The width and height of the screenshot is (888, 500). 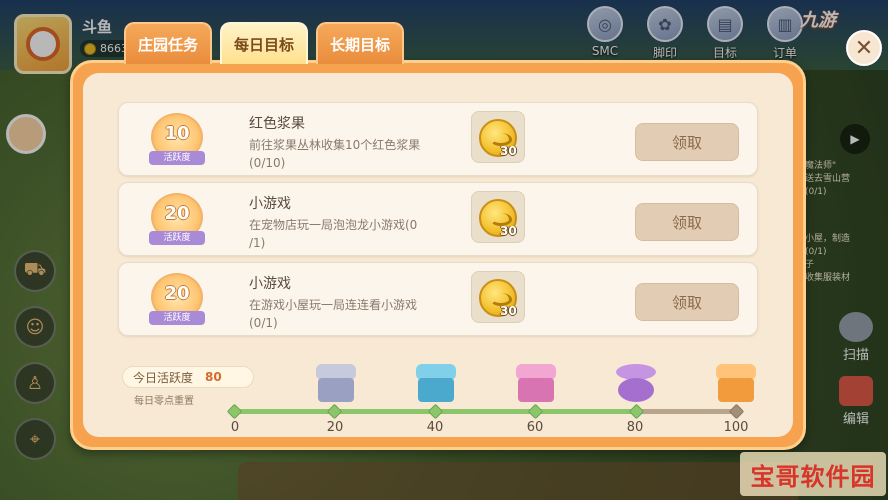 I want to click on task-title: 红色浆果, so click(x=277, y=124).